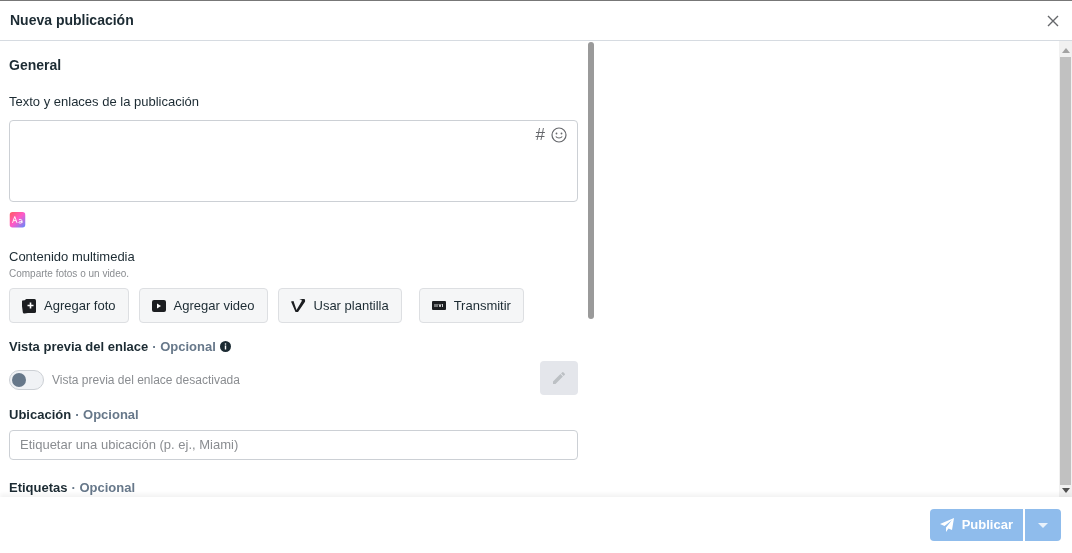 This screenshot has width=1072, height=553. Describe the element at coordinates (38, 487) in the screenshot. I see `field-label: Etiquetas` at that location.